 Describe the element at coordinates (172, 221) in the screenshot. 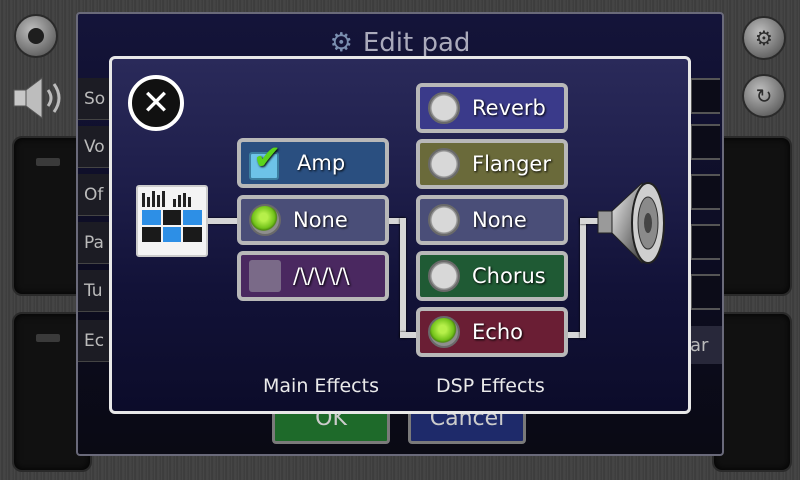

I see `drum-machine-icon` at that location.